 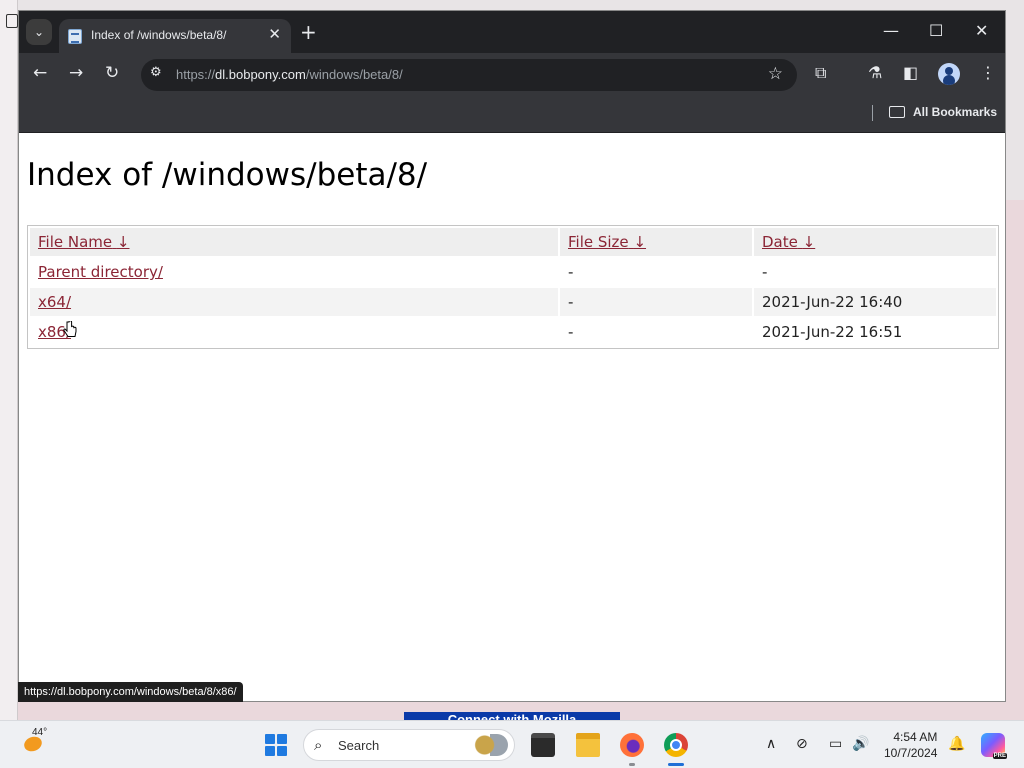 What do you see at coordinates (294, 272) in the screenshot?
I see `file-name-cell: Parent directory/` at bounding box center [294, 272].